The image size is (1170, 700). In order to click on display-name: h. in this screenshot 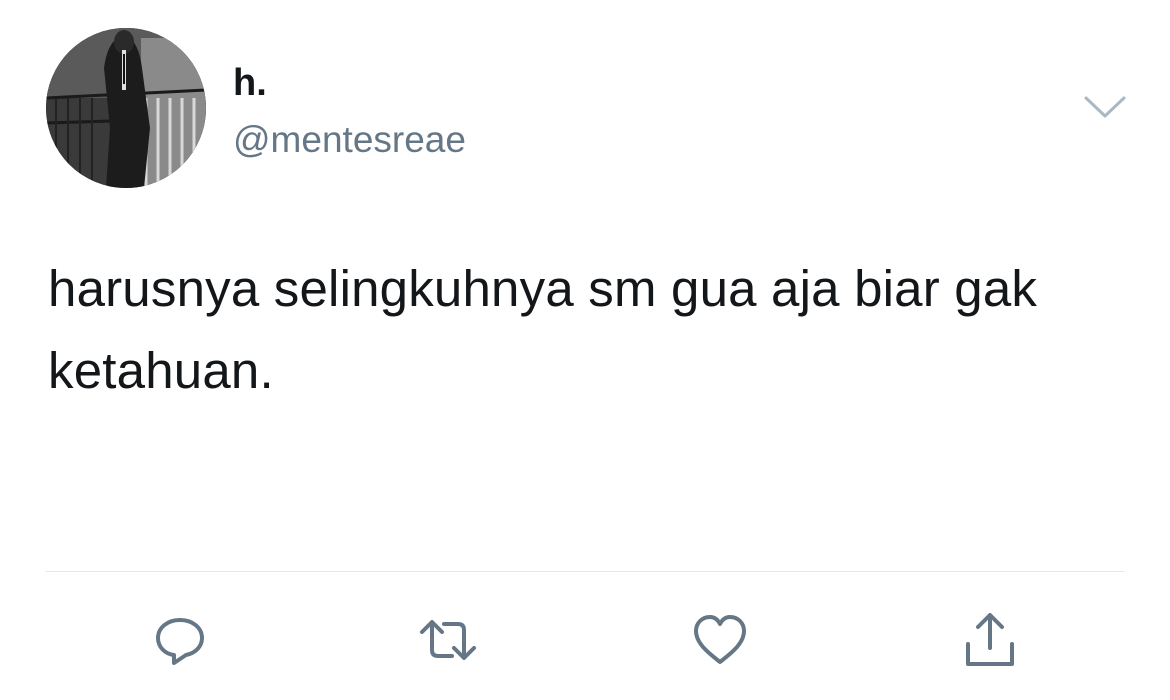, I will do `click(250, 83)`.